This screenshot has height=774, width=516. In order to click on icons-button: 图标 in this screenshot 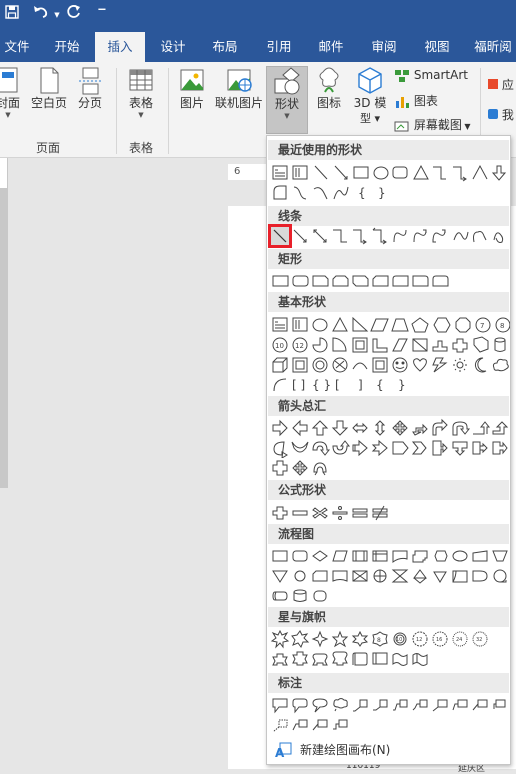, I will do `click(329, 101)`.